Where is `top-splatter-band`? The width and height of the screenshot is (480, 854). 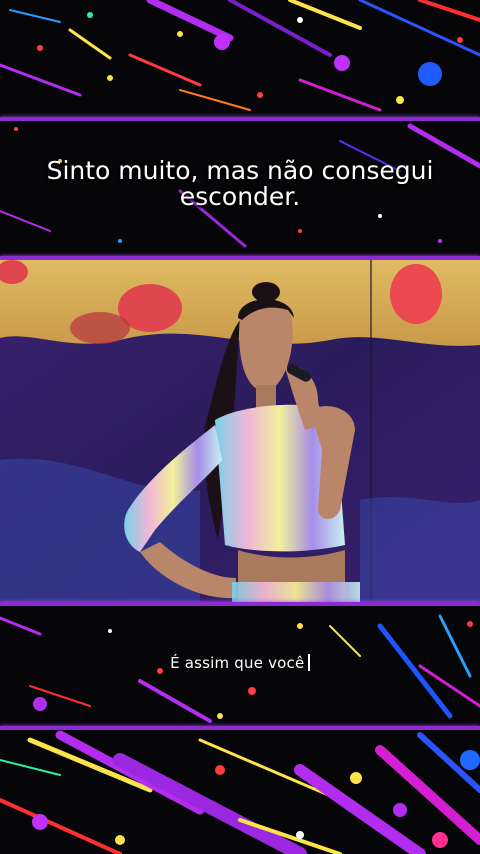
top-splatter-band is located at coordinates (240, 59).